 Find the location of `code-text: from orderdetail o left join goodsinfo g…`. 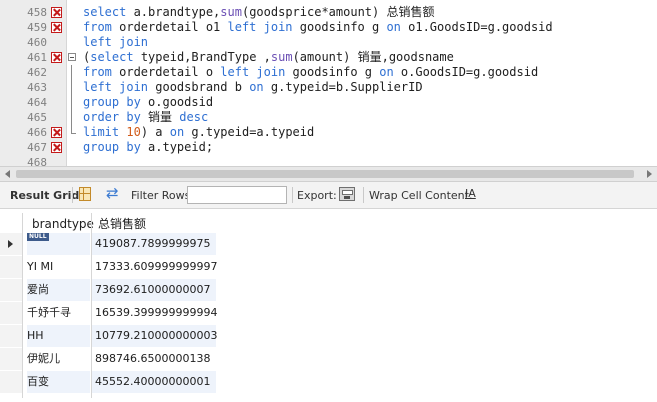

code-text: from orderdetail o left join goodsinfo g… is located at coordinates (310, 72).